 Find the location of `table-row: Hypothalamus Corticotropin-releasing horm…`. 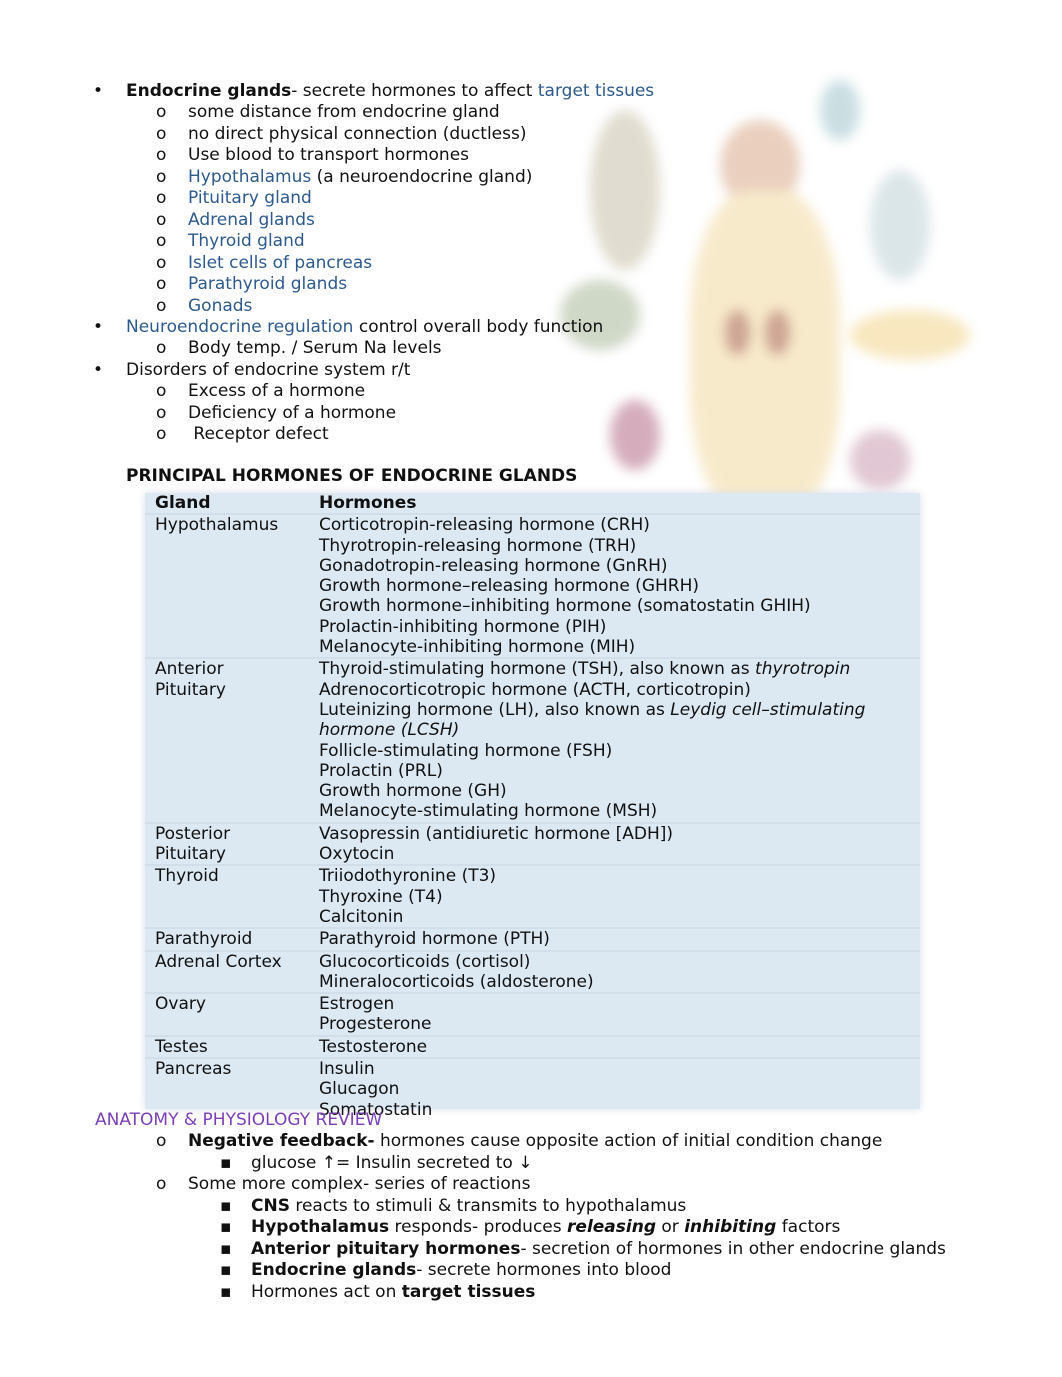

table-row: Hypothalamus Corticotropin-releasing horm… is located at coordinates (532, 585).